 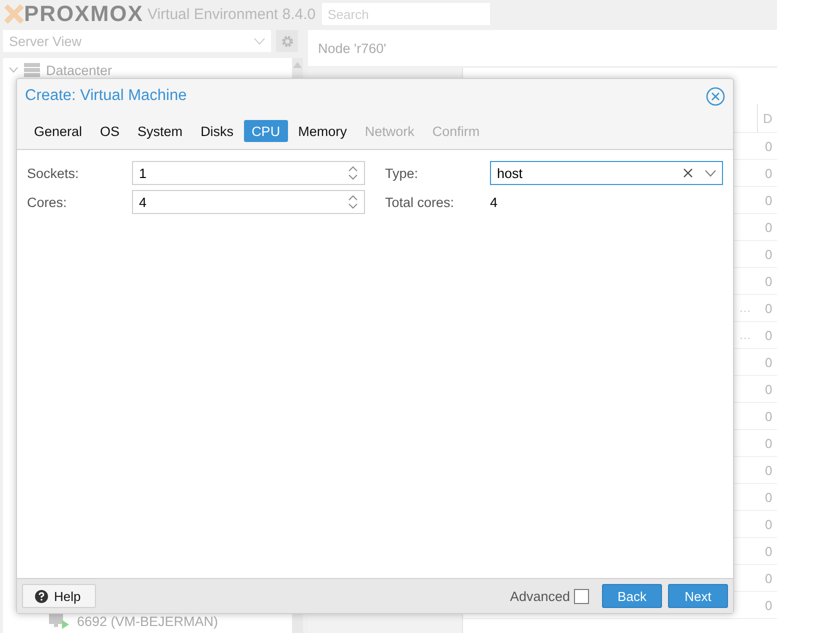 What do you see at coordinates (606, 173) in the screenshot?
I see `type-dropdown: host` at bounding box center [606, 173].